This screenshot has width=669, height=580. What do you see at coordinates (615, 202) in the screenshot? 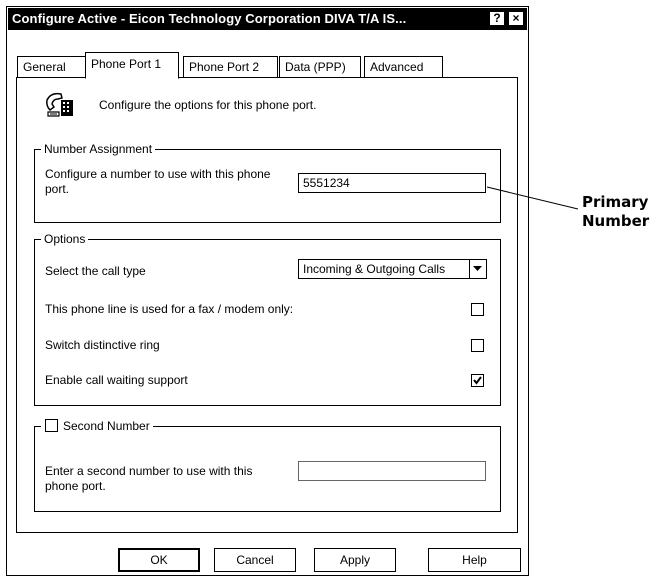
I see `callout-line-1: Primary` at bounding box center [615, 202].